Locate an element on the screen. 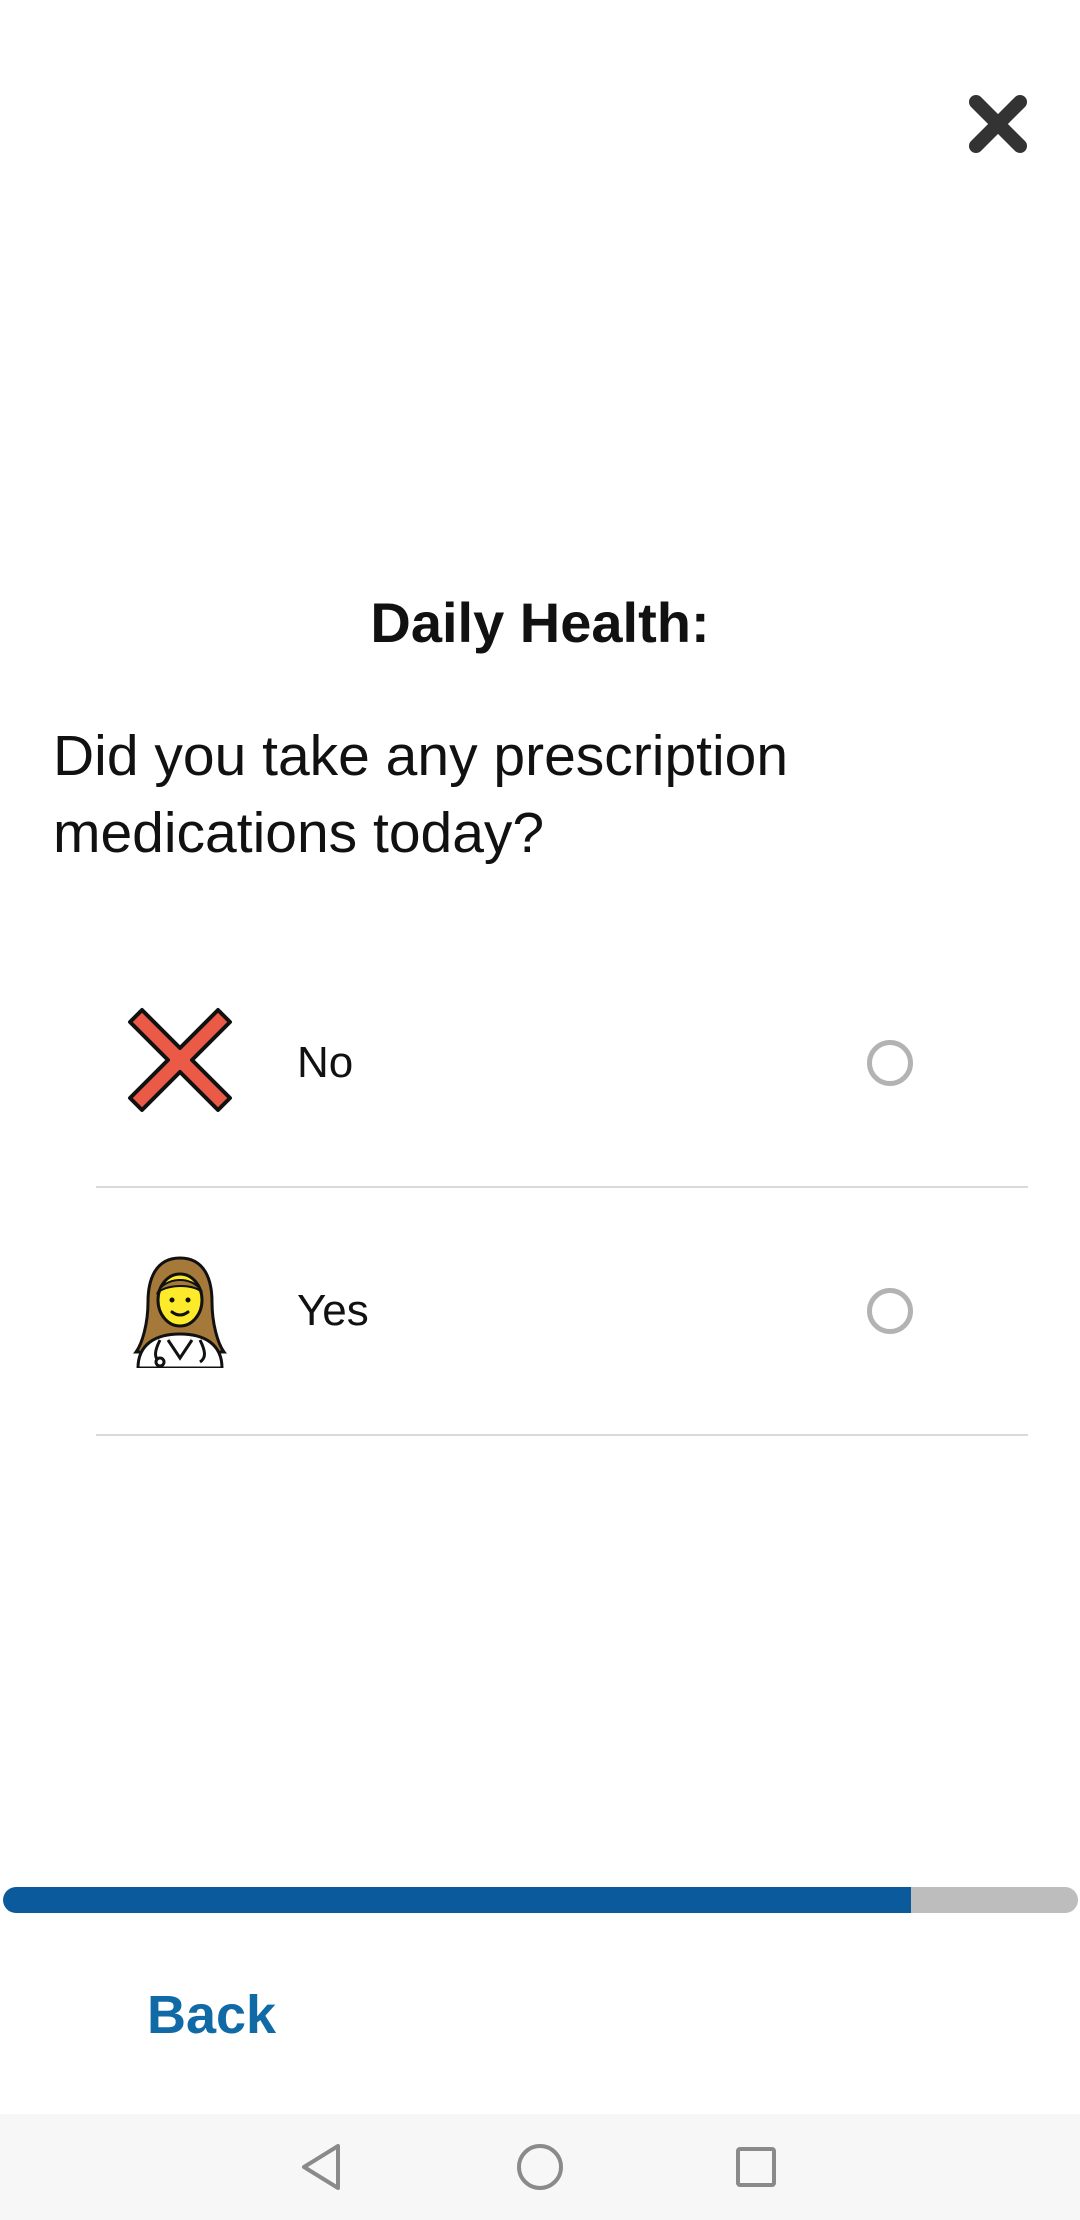  nav-recents-button is located at coordinates (756, 2167).